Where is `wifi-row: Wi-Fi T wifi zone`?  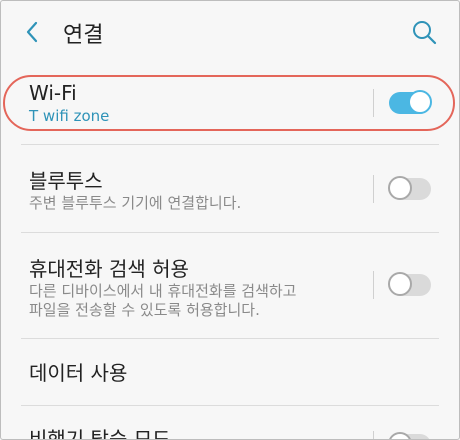
wifi-row: Wi-Fi T wifi zone is located at coordinates (230, 103).